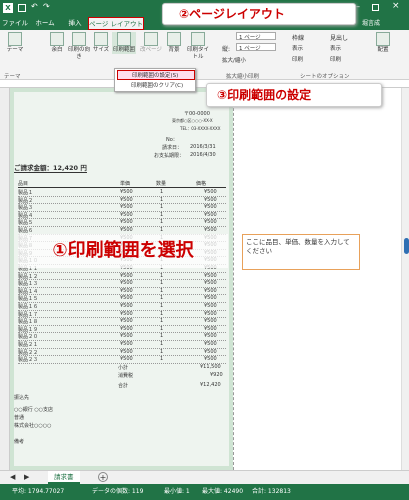  I want to click on excel-icon: X, so click(8, 8).